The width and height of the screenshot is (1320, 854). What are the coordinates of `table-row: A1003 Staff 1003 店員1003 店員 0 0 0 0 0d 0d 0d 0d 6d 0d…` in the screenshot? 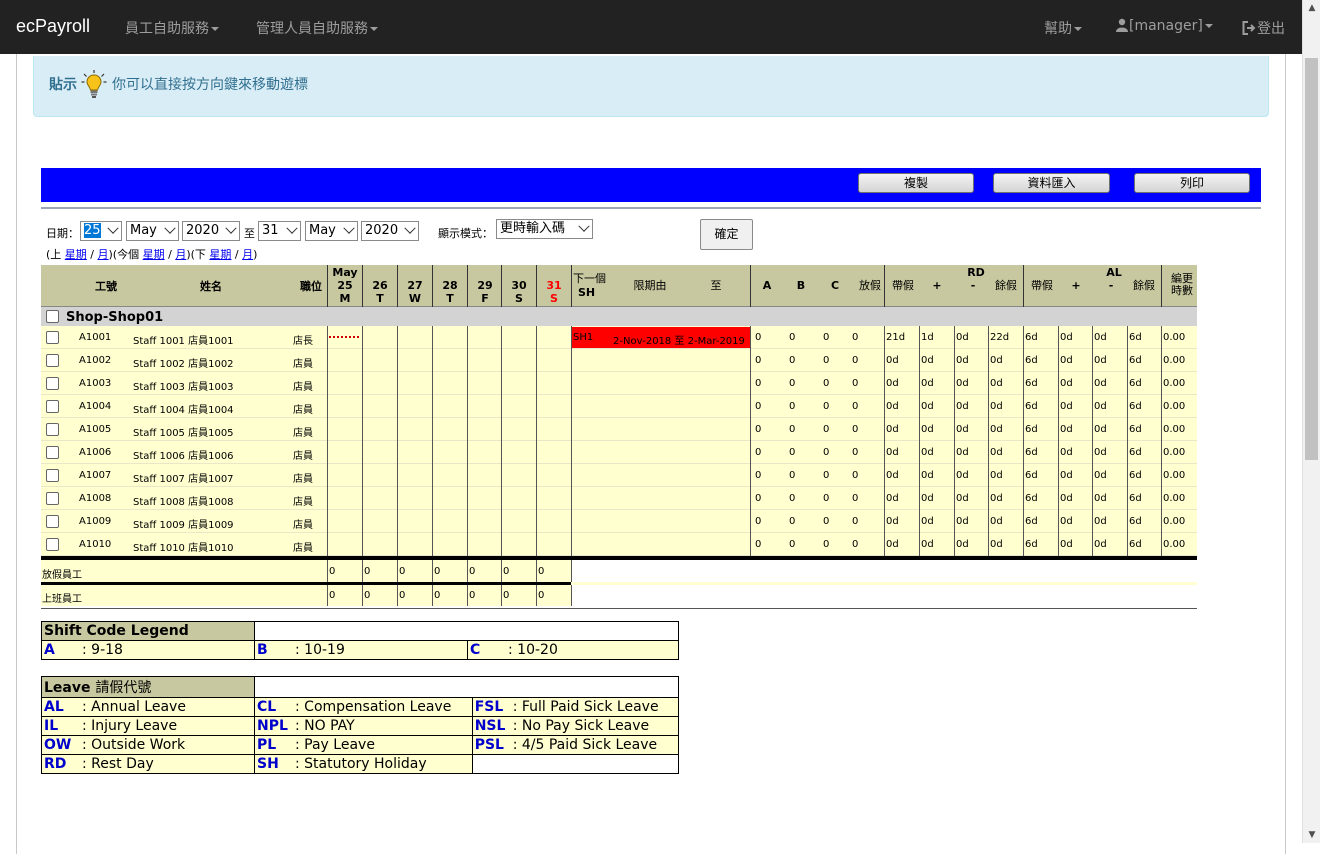 It's located at (619, 383).